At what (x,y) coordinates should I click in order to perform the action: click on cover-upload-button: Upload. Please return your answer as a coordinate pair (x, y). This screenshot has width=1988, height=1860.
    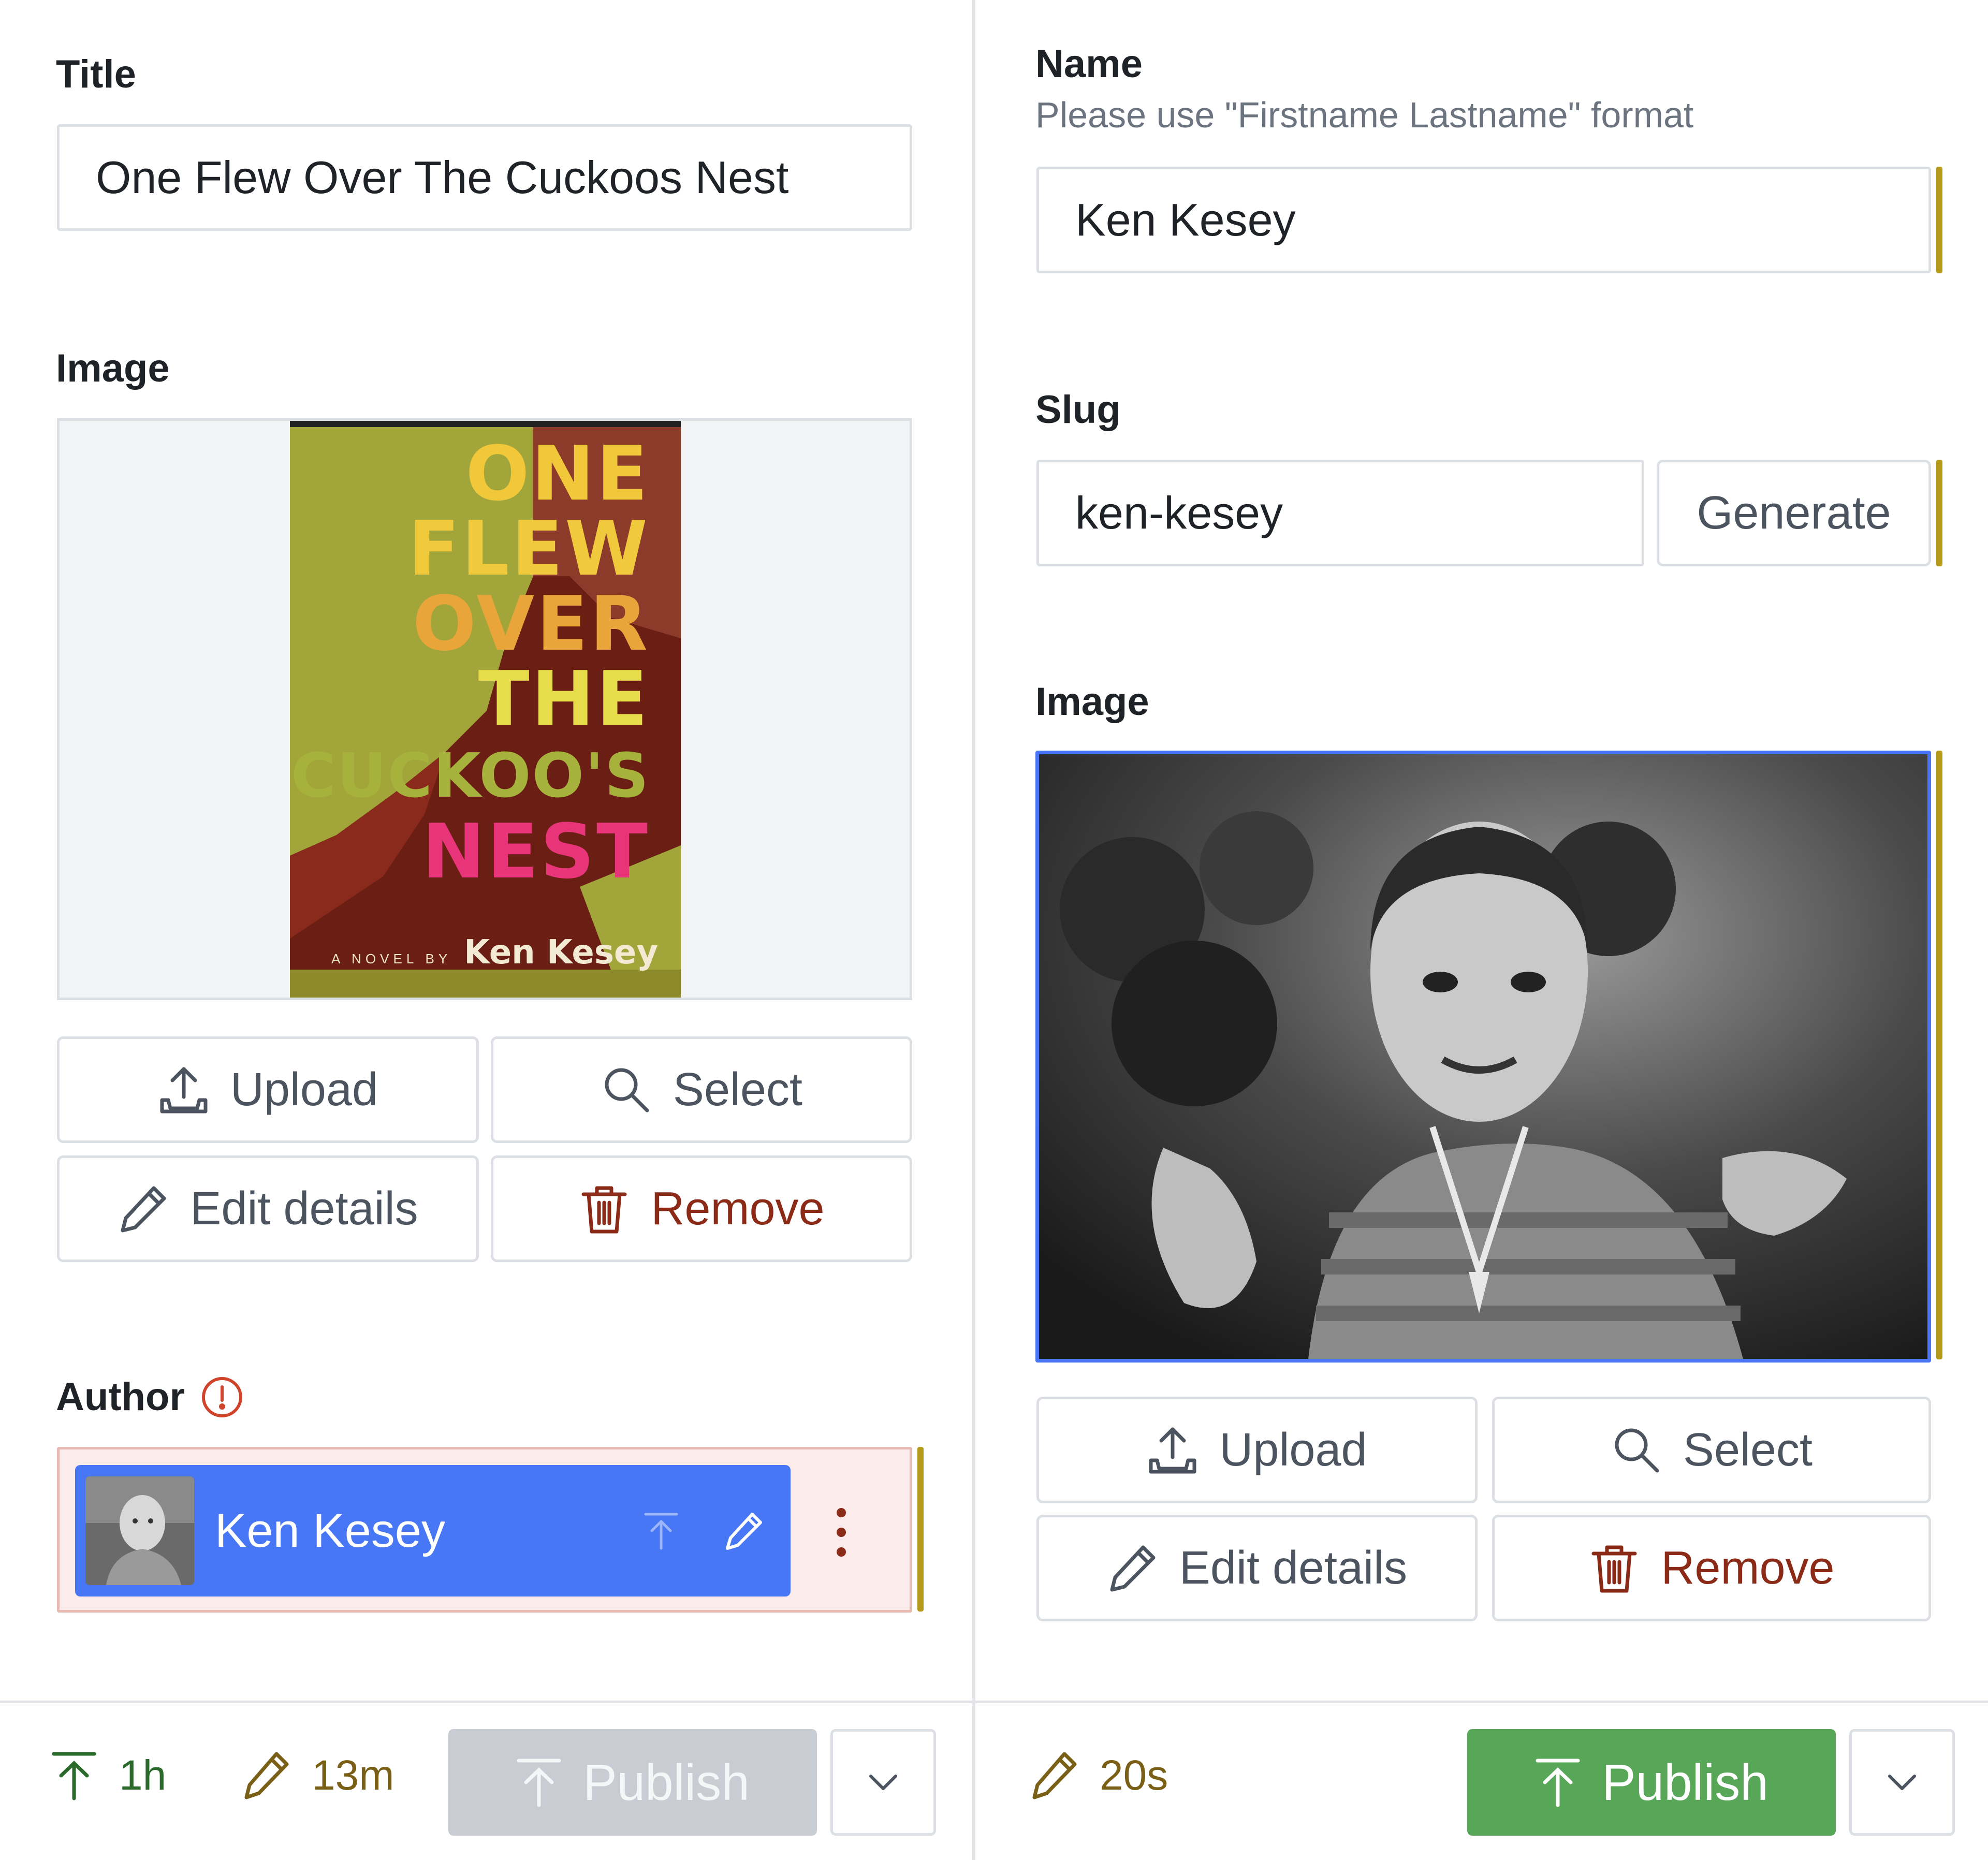
    Looking at the image, I should click on (268, 1089).